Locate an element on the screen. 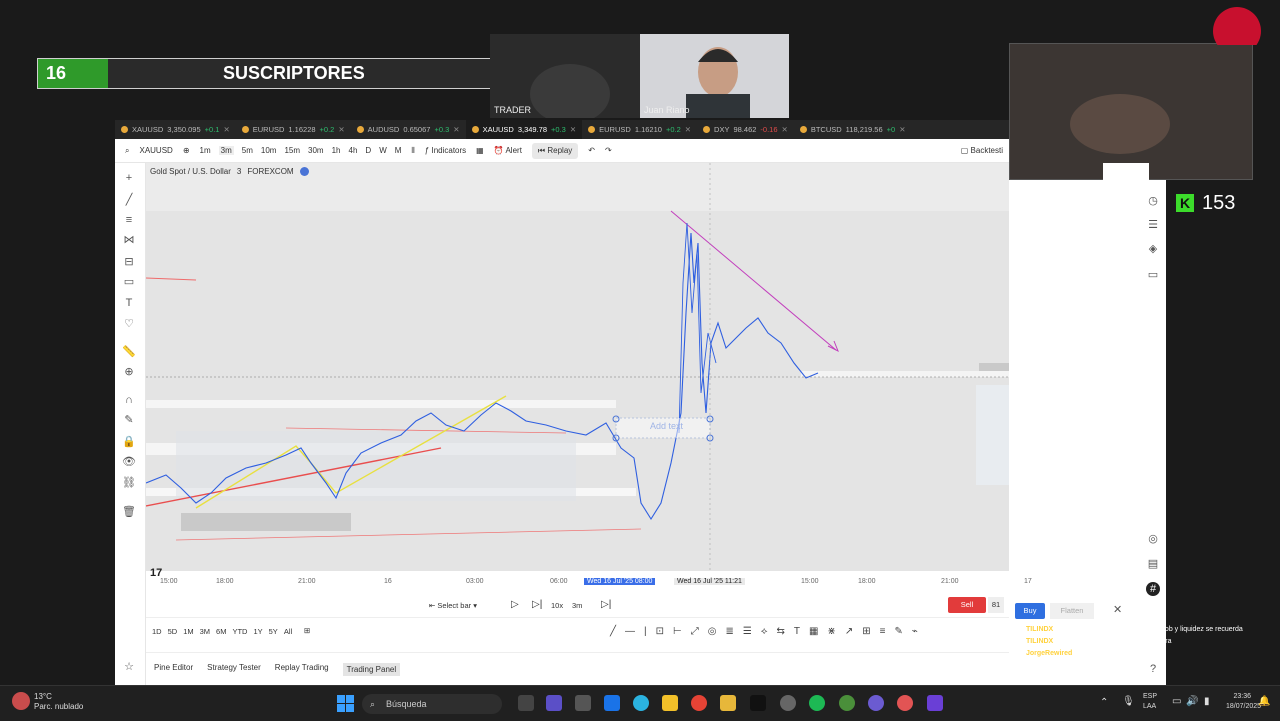 This screenshot has width=1280, height=721. draw-tool-icon: T is located at coordinates (797, 631).